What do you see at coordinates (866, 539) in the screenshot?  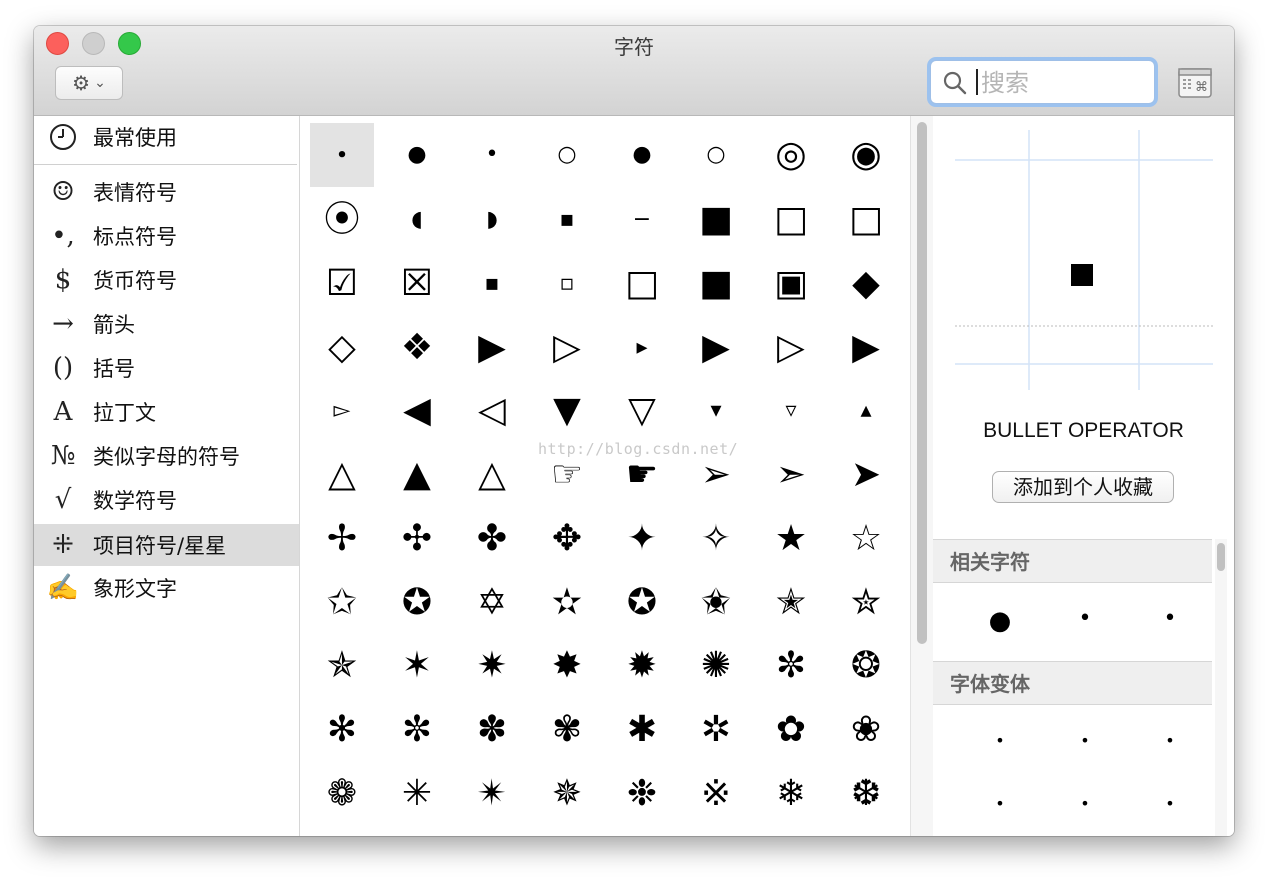 I see `glyph-cell: ☆` at bounding box center [866, 539].